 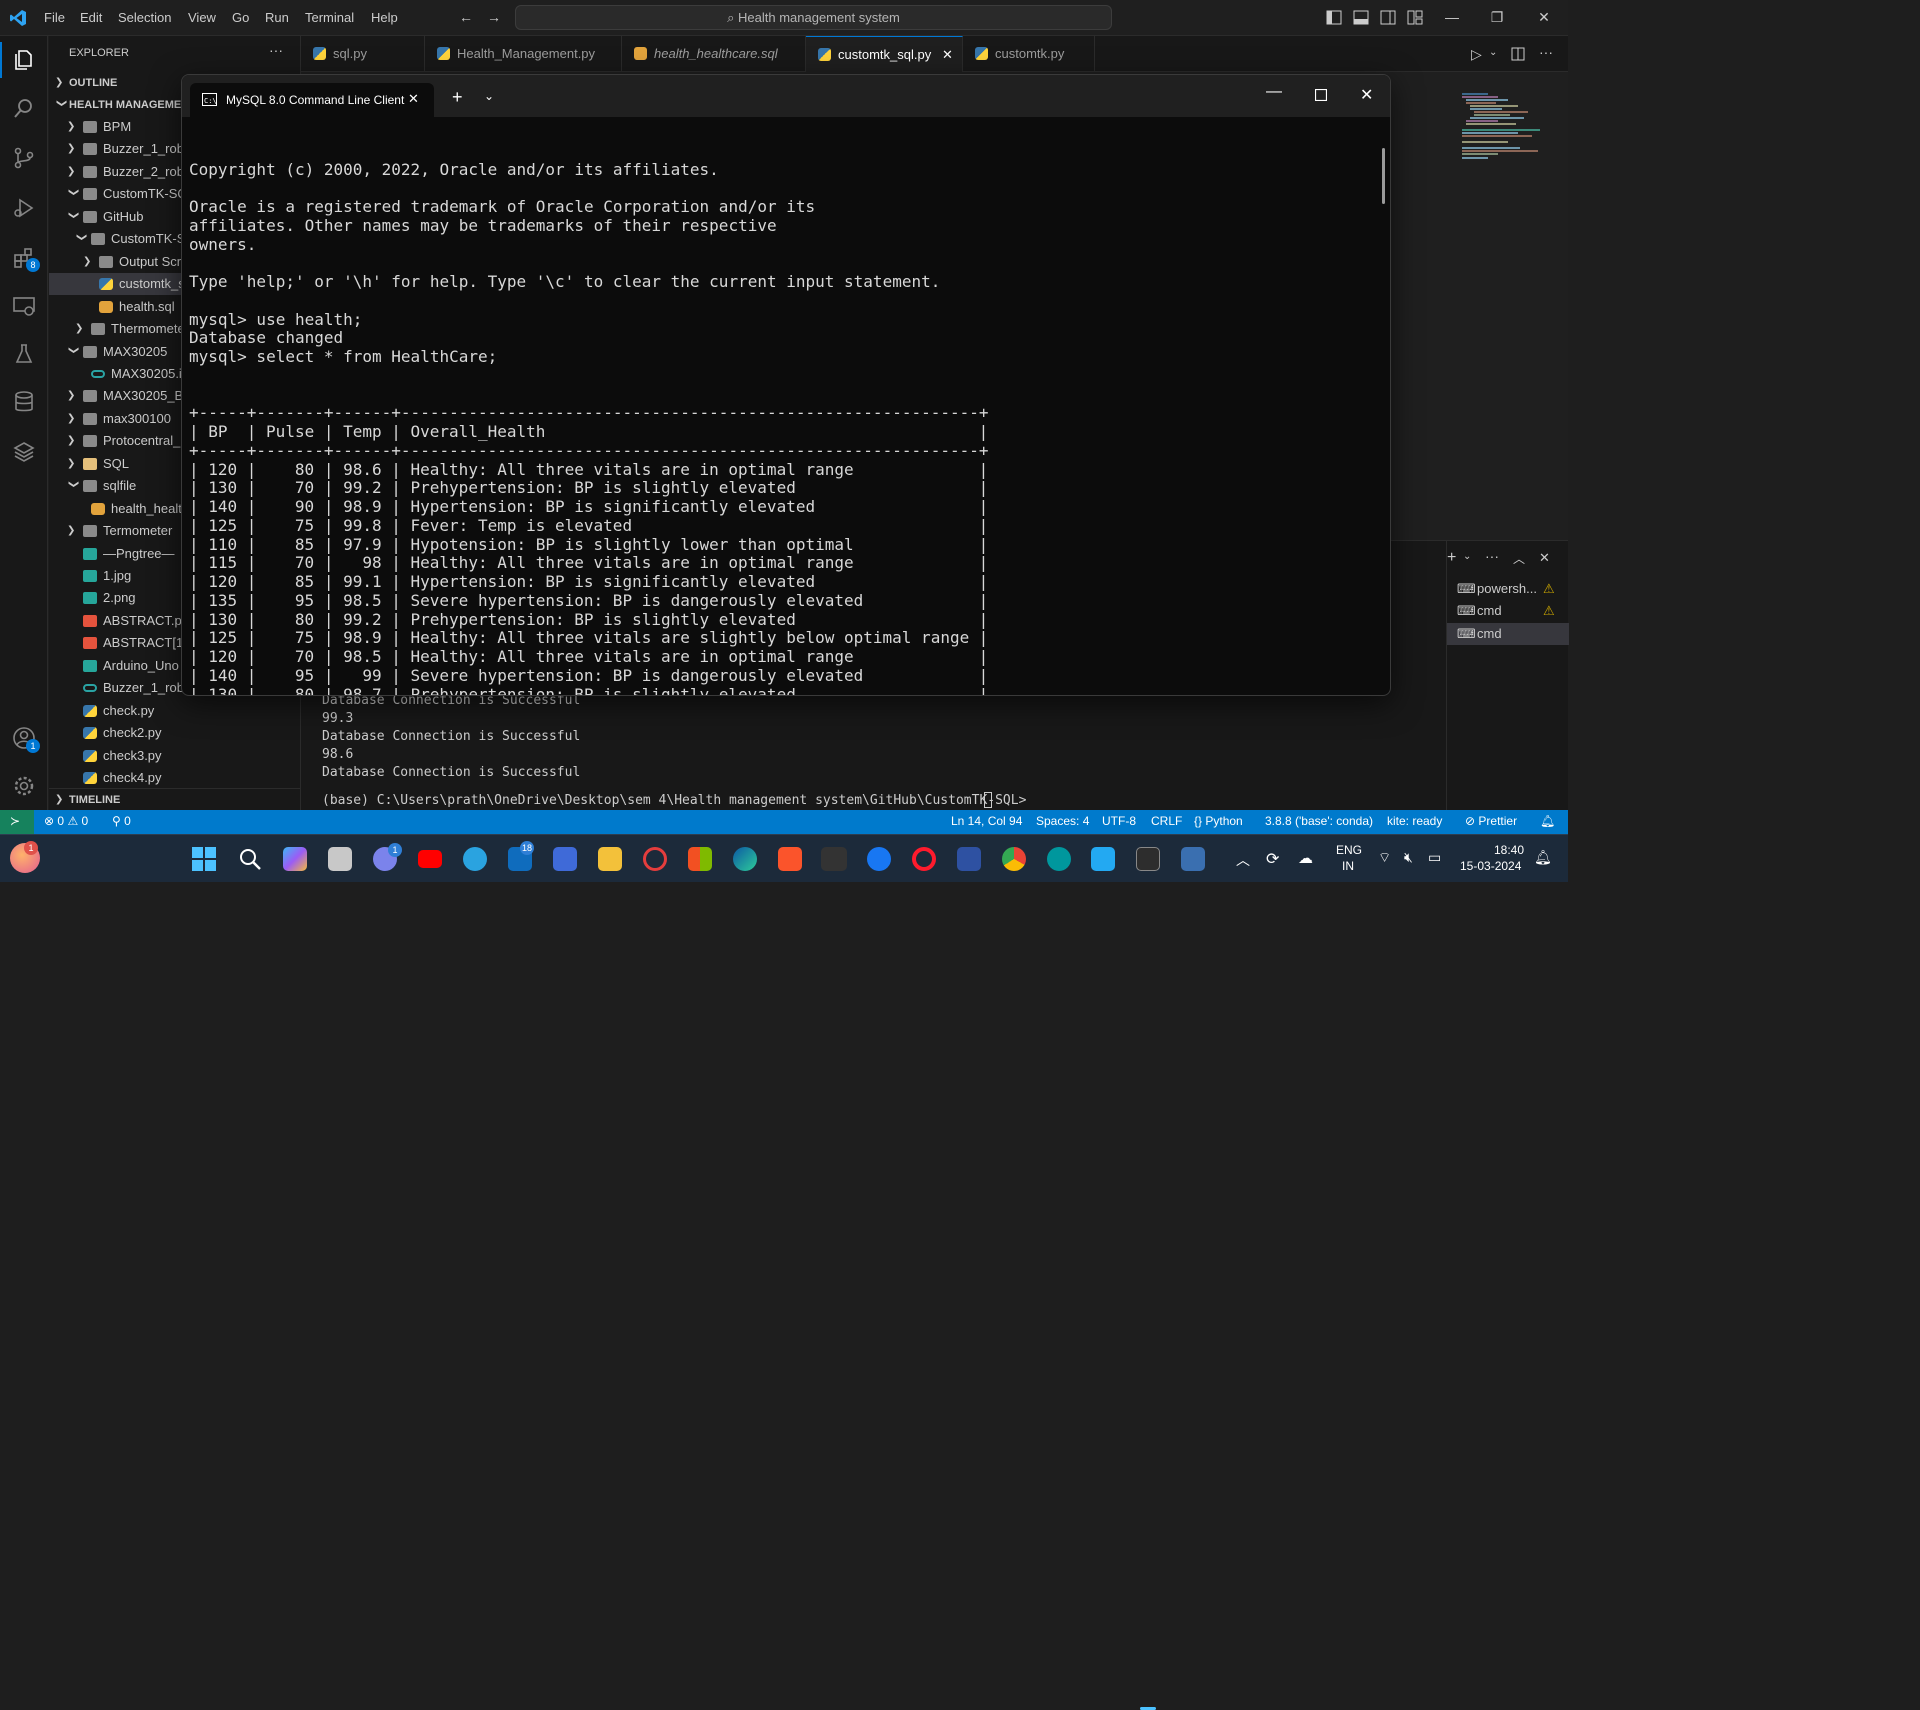 What do you see at coordinates (565, 859) in the screenshot?
I see `whiteboard-icon` at bounding box center [565, 859].